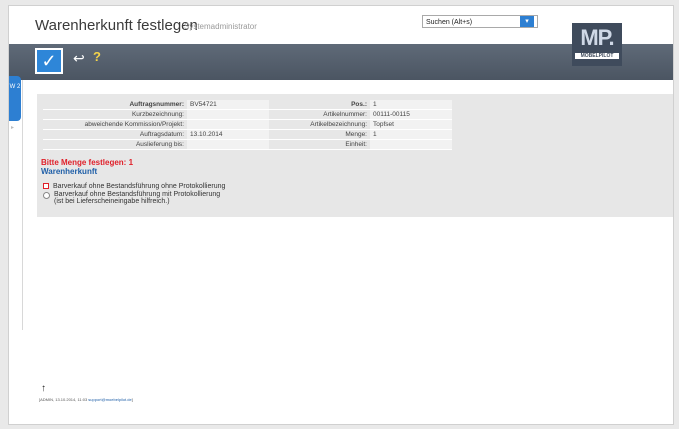 Image resolution: width=679 pixels, height=429 pixels. What do you see at coordinates (97, 56) in the screenshot?
I see `help-icon: ?` at bounding box center [97, 56].